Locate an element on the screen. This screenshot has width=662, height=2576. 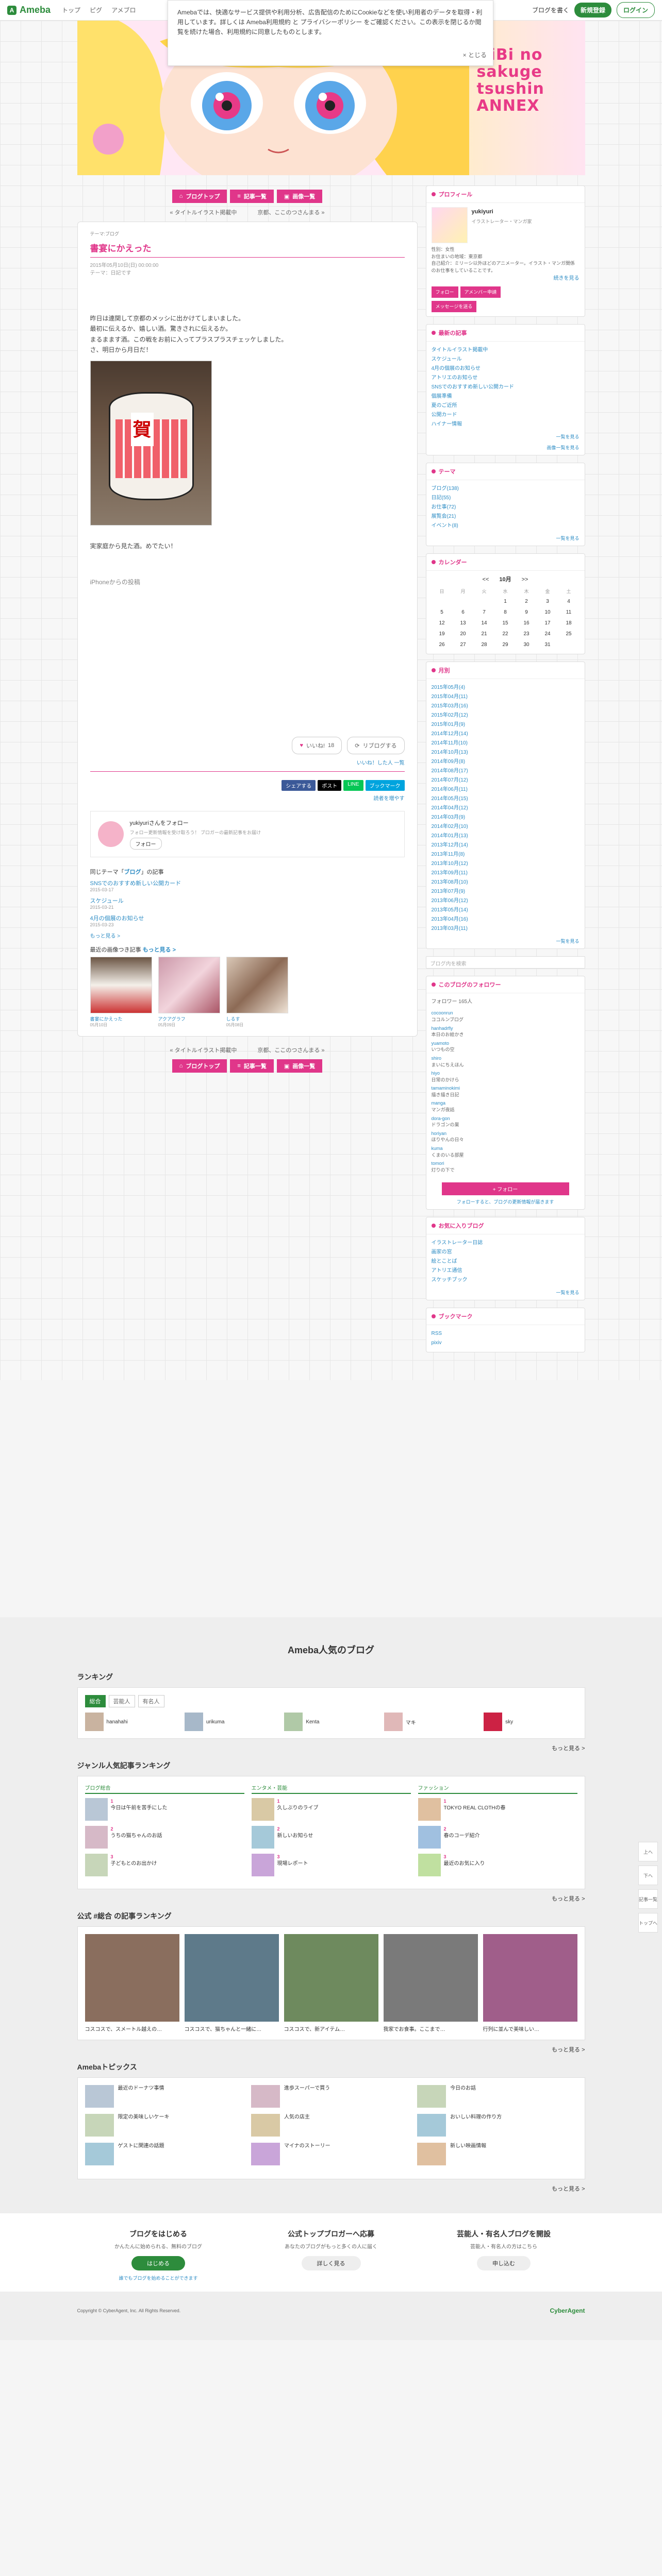
archive-link: 2013年09月(11) is located at coordinates (506, 873).